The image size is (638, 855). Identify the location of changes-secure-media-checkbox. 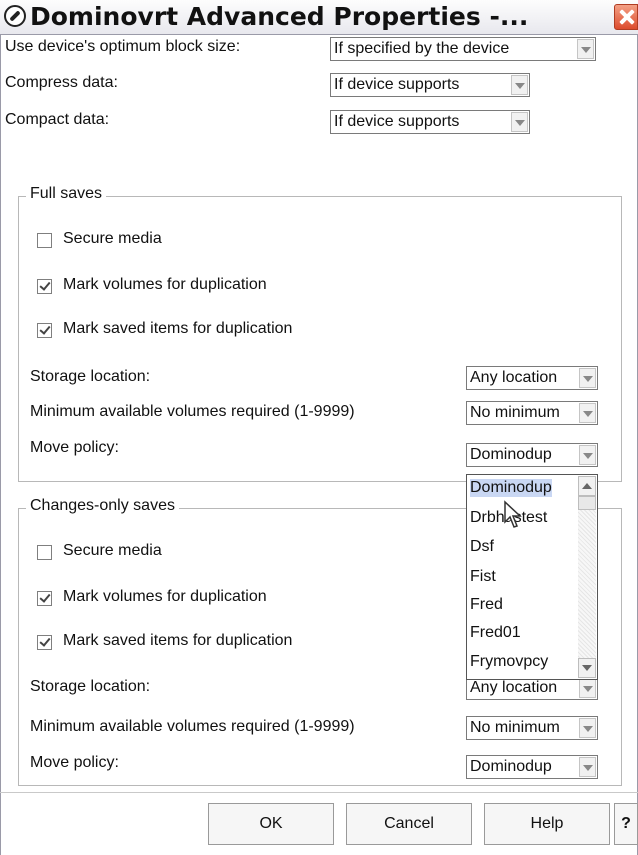
(44, 552).